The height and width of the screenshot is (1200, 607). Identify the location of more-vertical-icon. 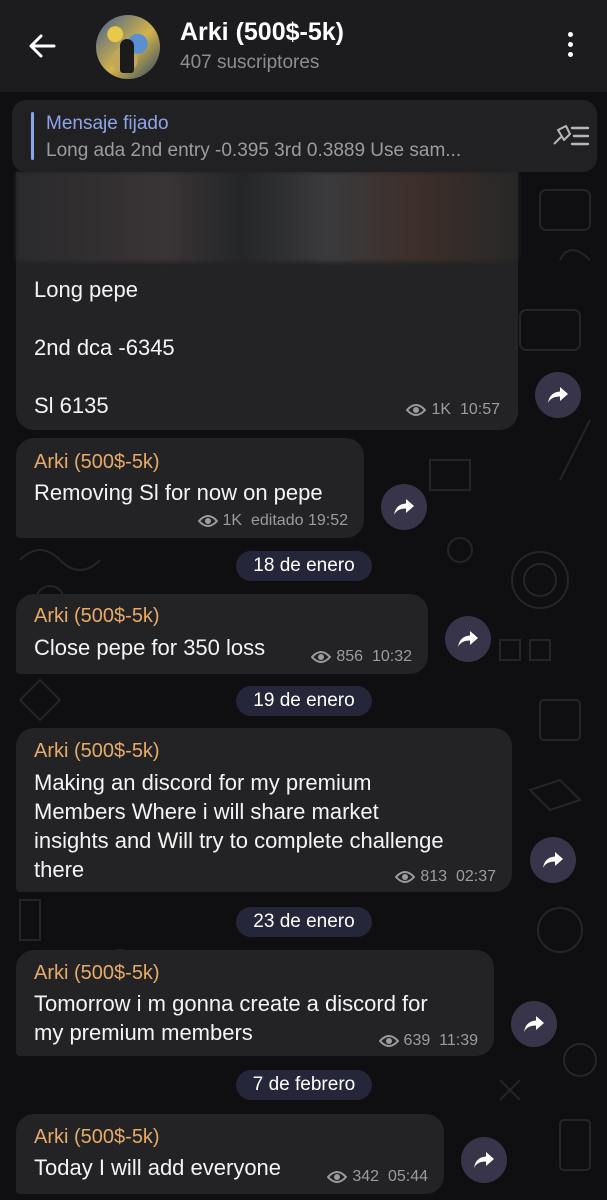
(570, 47).